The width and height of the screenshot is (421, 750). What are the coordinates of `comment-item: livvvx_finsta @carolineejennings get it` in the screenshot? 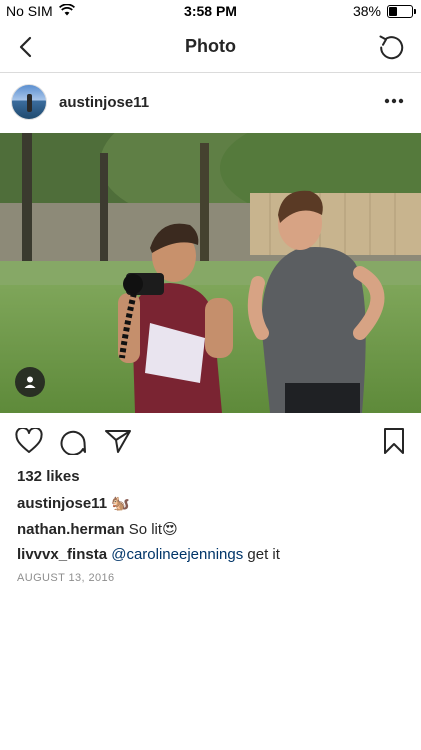 It's located at (148, 554).